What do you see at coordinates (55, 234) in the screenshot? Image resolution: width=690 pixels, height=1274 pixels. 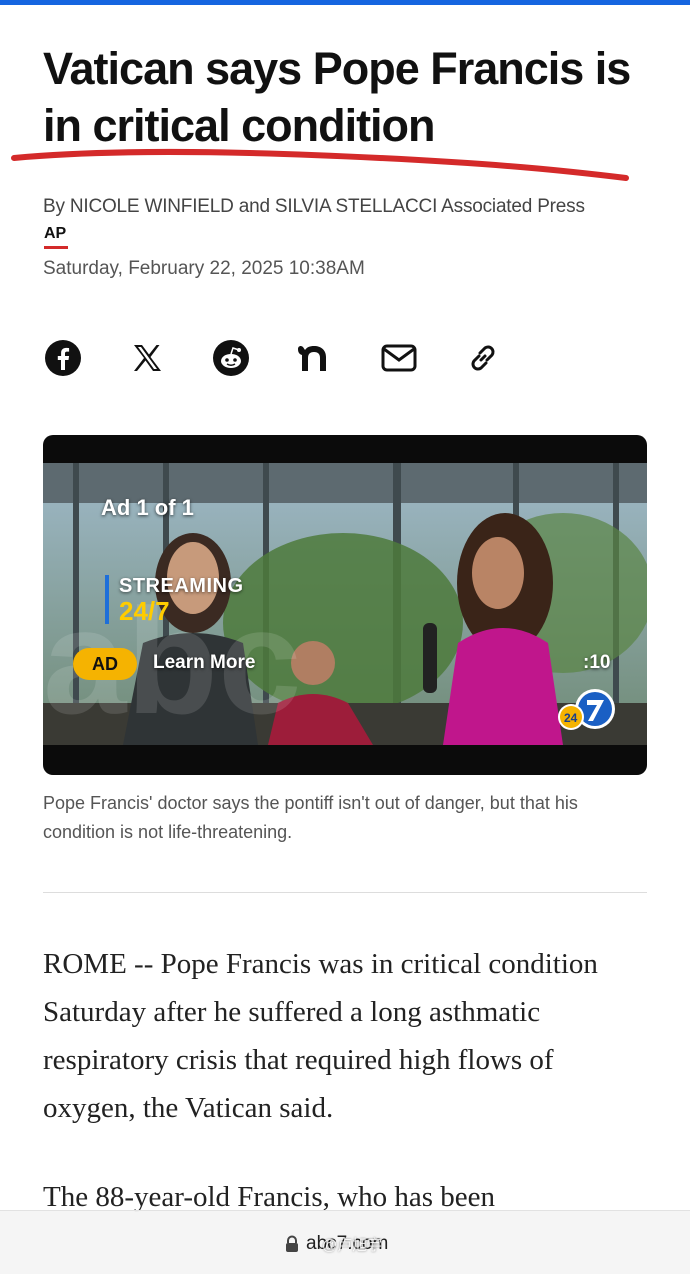 I see `ap-logo: AP` at bounding box center [55, 234].